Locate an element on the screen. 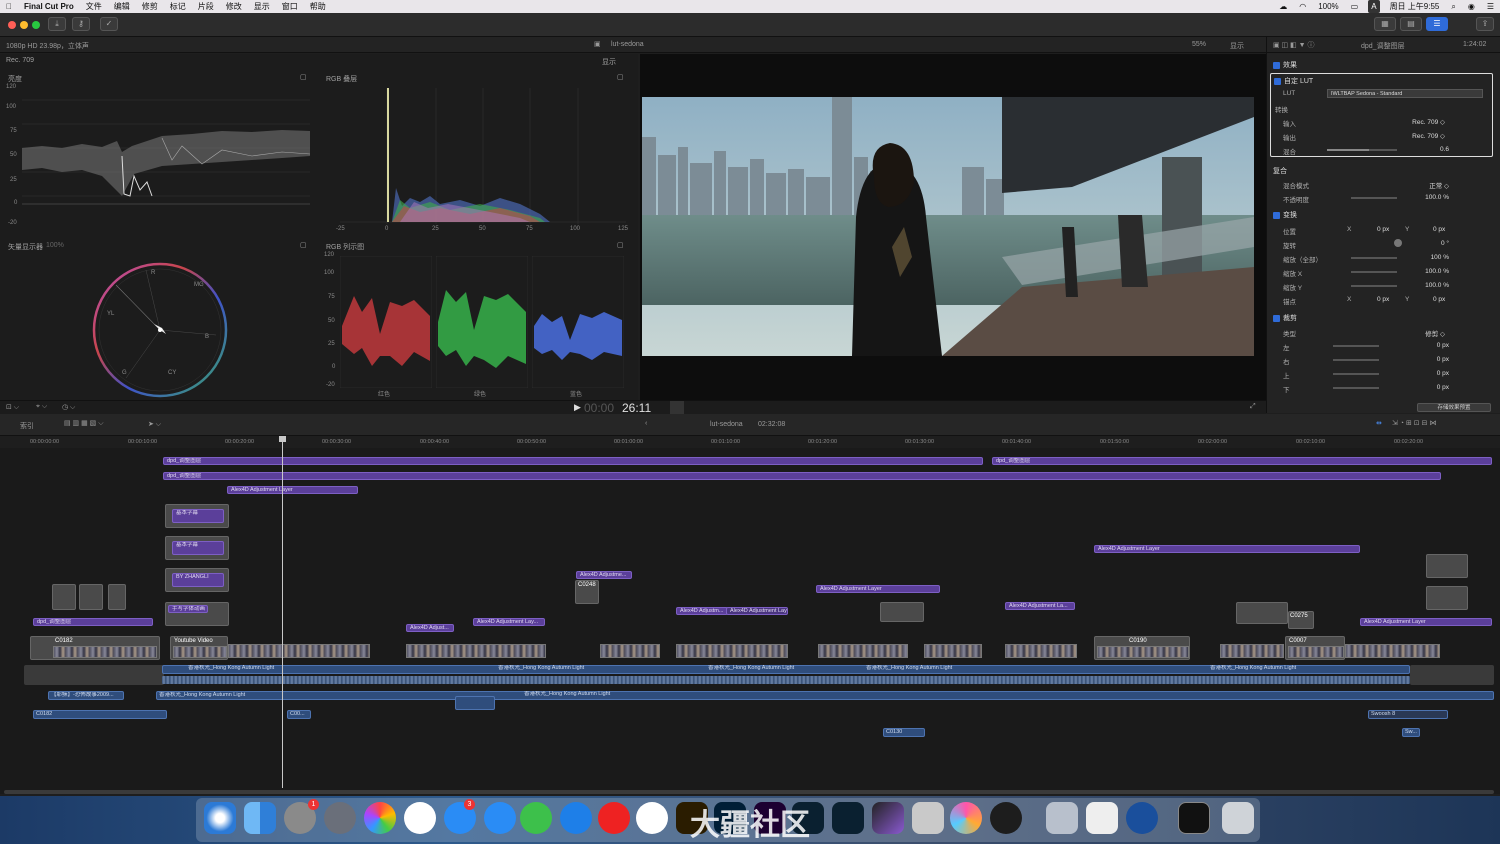 This screenshot has height=844, width=1500. opacity-slider is located at coordinates (1374, 198).